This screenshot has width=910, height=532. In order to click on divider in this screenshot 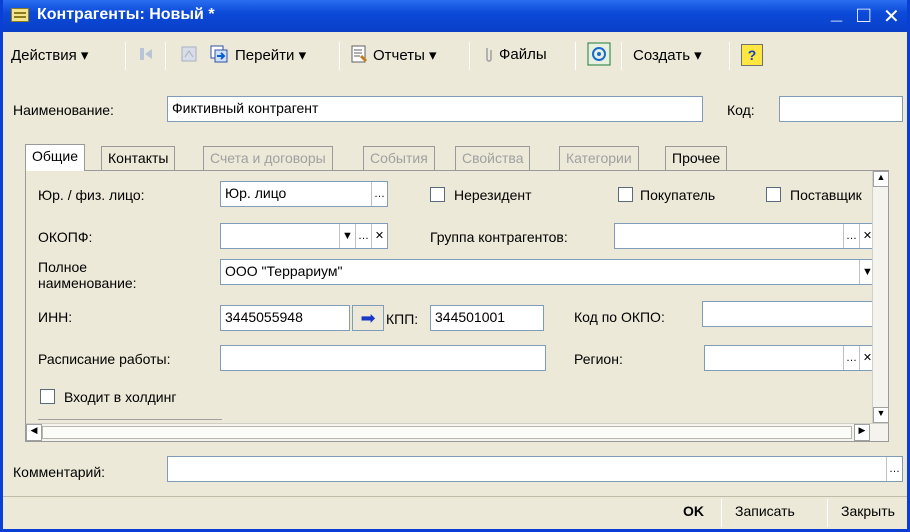, I will do `click(130, 419)`.